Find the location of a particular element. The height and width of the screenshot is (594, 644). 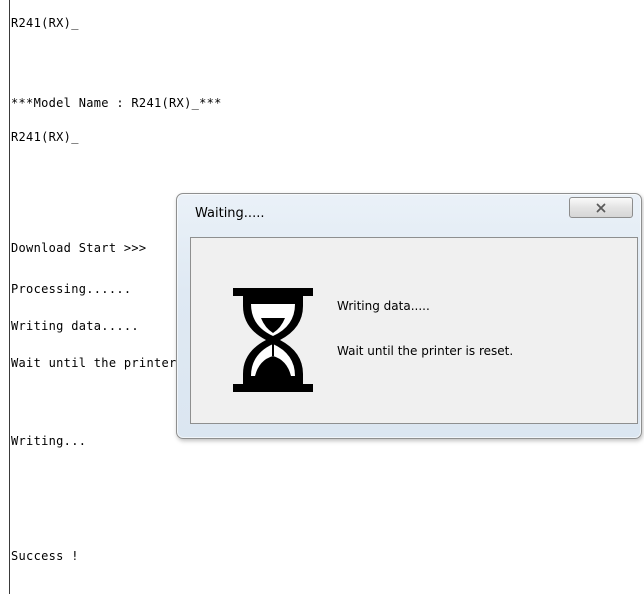

console-line: Download Start >>> is located at coordinates (79, 248).